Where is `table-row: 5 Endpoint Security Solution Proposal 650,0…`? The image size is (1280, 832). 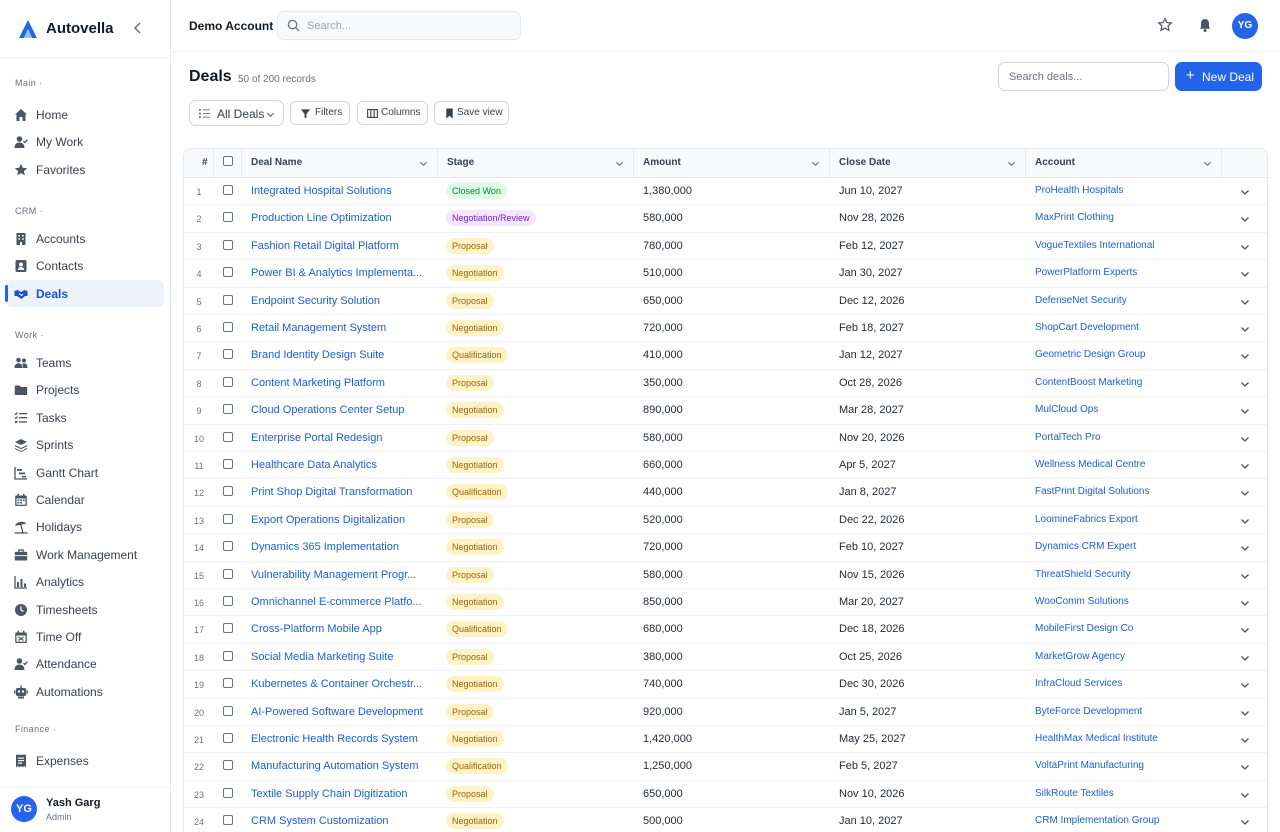
table-row: 5 Endpoint Security Solution Proposal 650,0… is located at coordinates (725, 301).